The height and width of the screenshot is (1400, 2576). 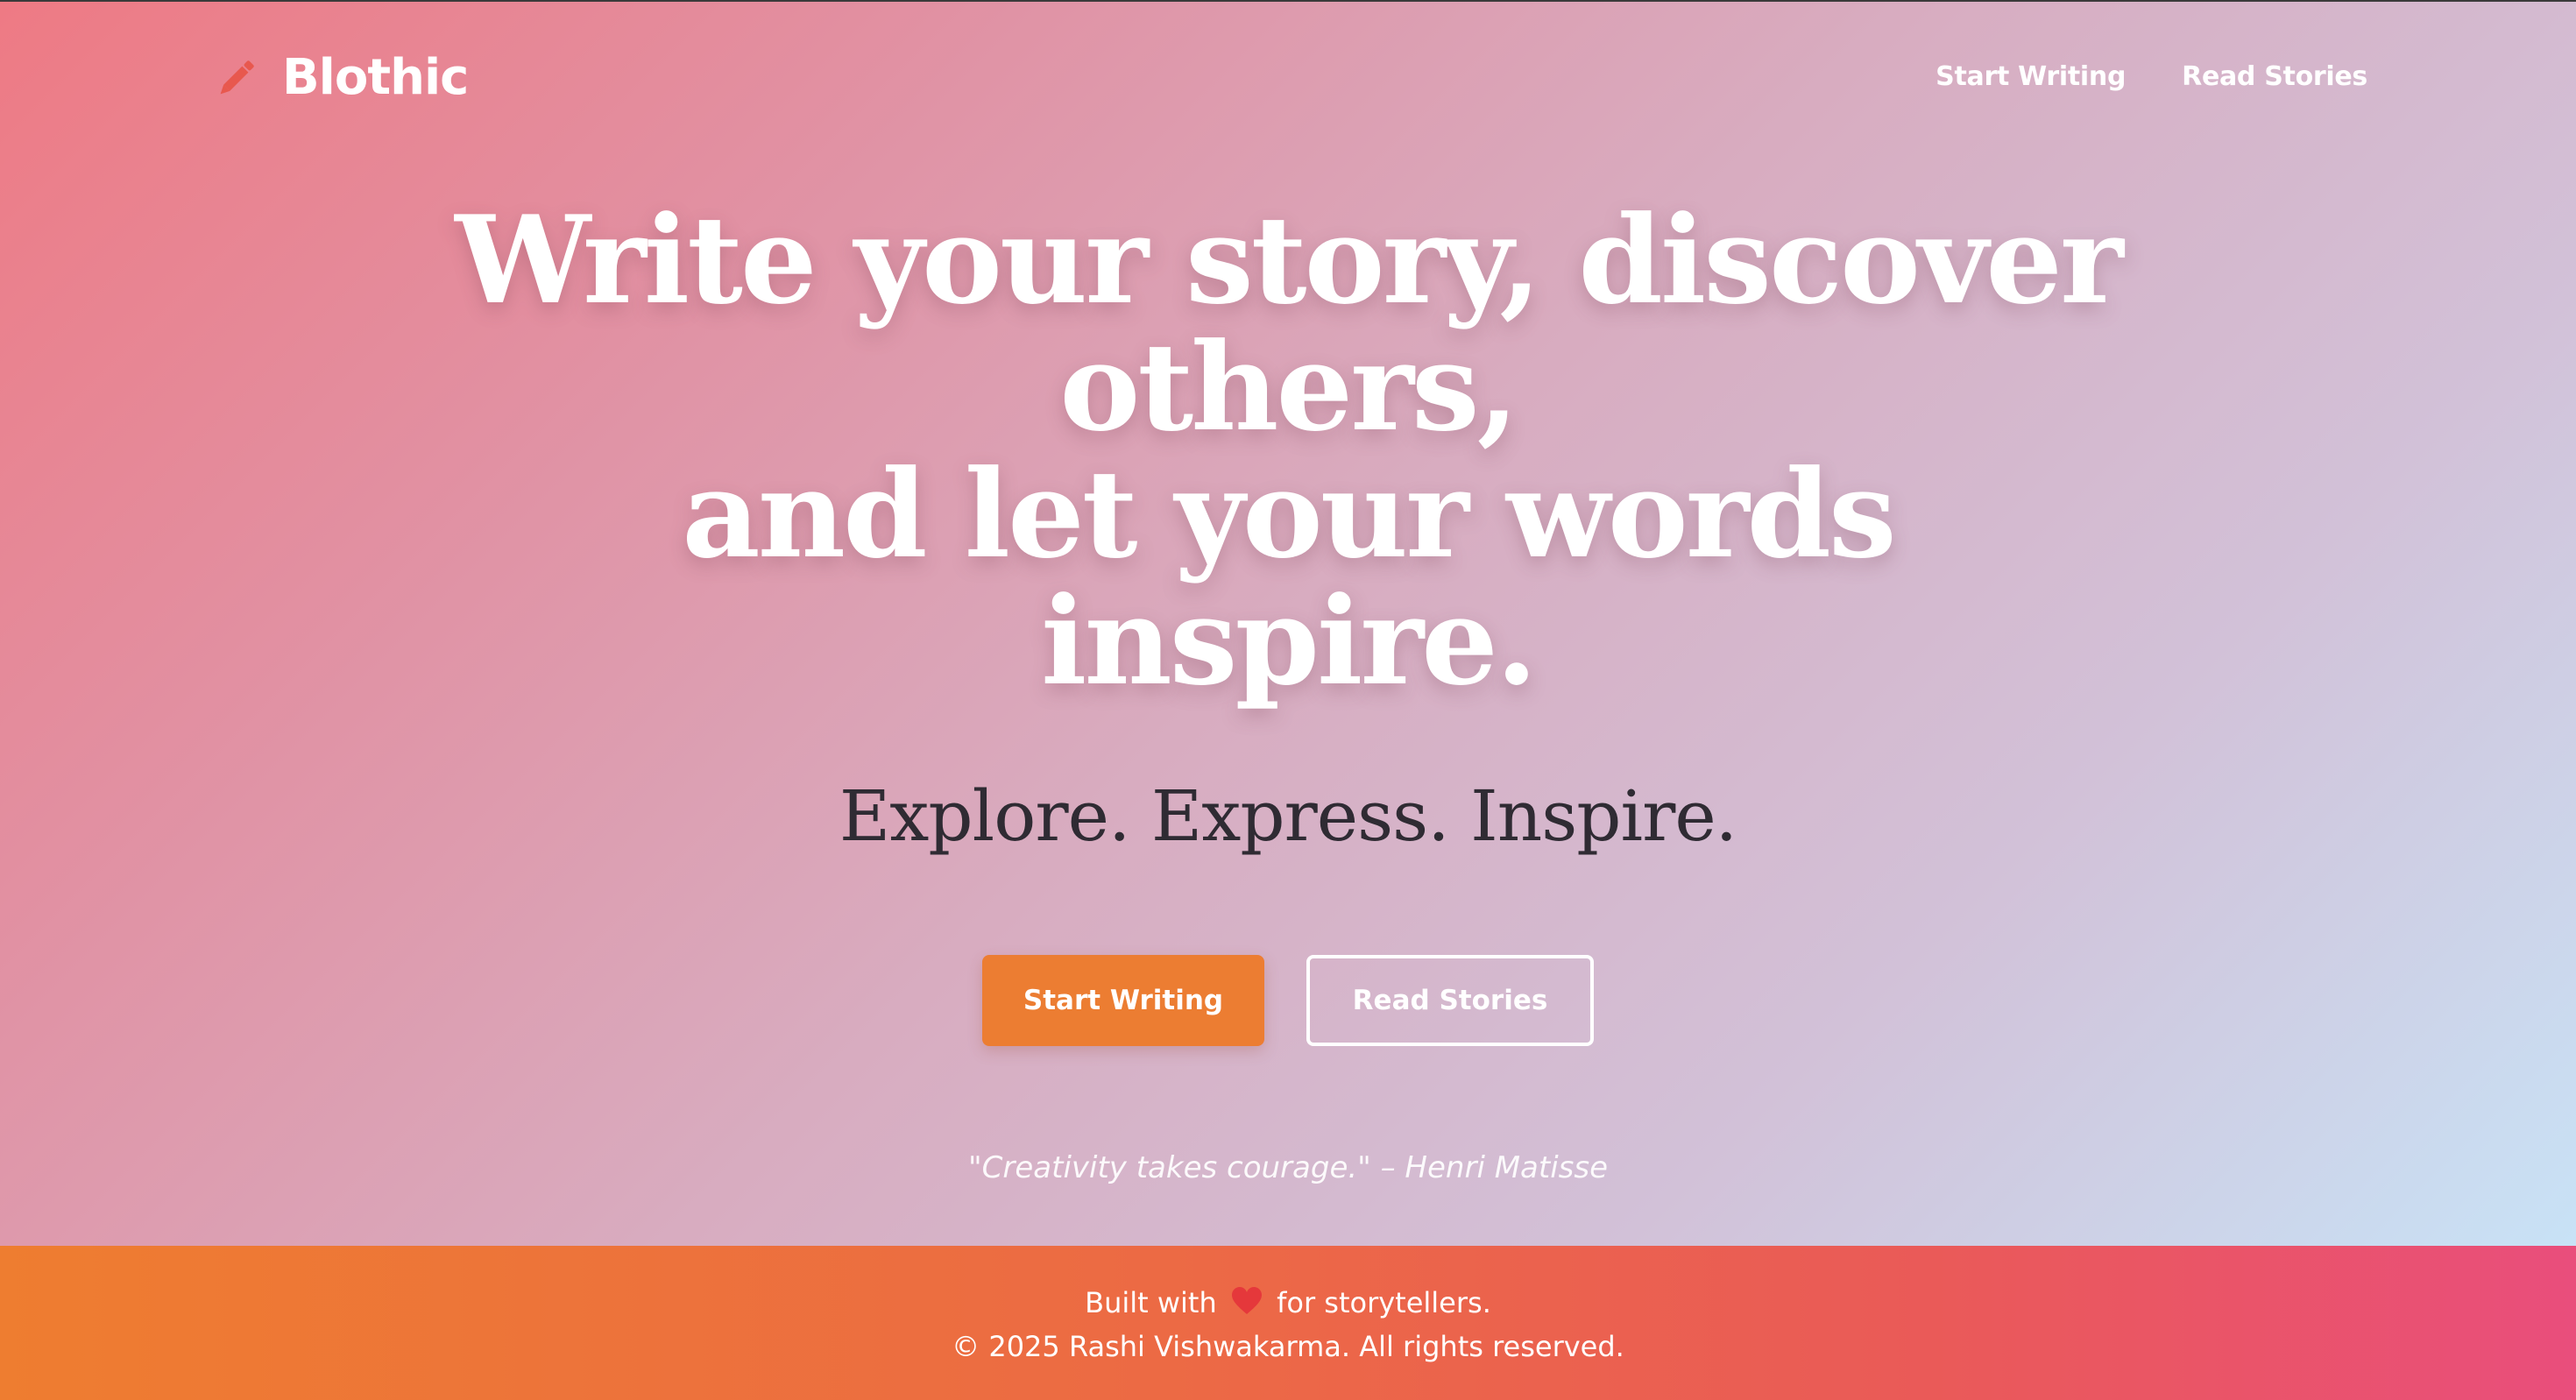 What do you see at coordinates (1450, 1000) in the screenshot?
I see `read-stories-button: Read Stories` at bounding box center [1450, 1000].